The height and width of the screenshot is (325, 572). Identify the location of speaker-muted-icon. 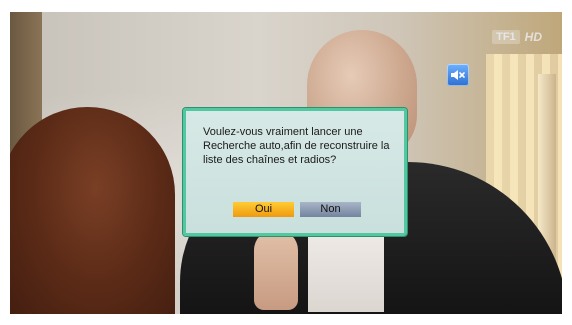
(458, 75).